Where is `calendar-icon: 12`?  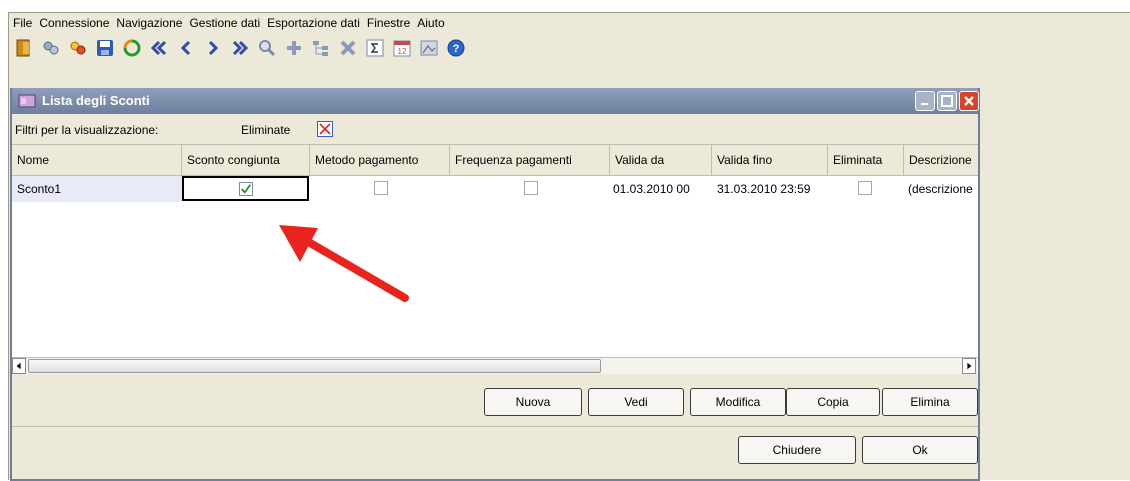
calendar-icon: 12 is located at coordinates (402, 48).